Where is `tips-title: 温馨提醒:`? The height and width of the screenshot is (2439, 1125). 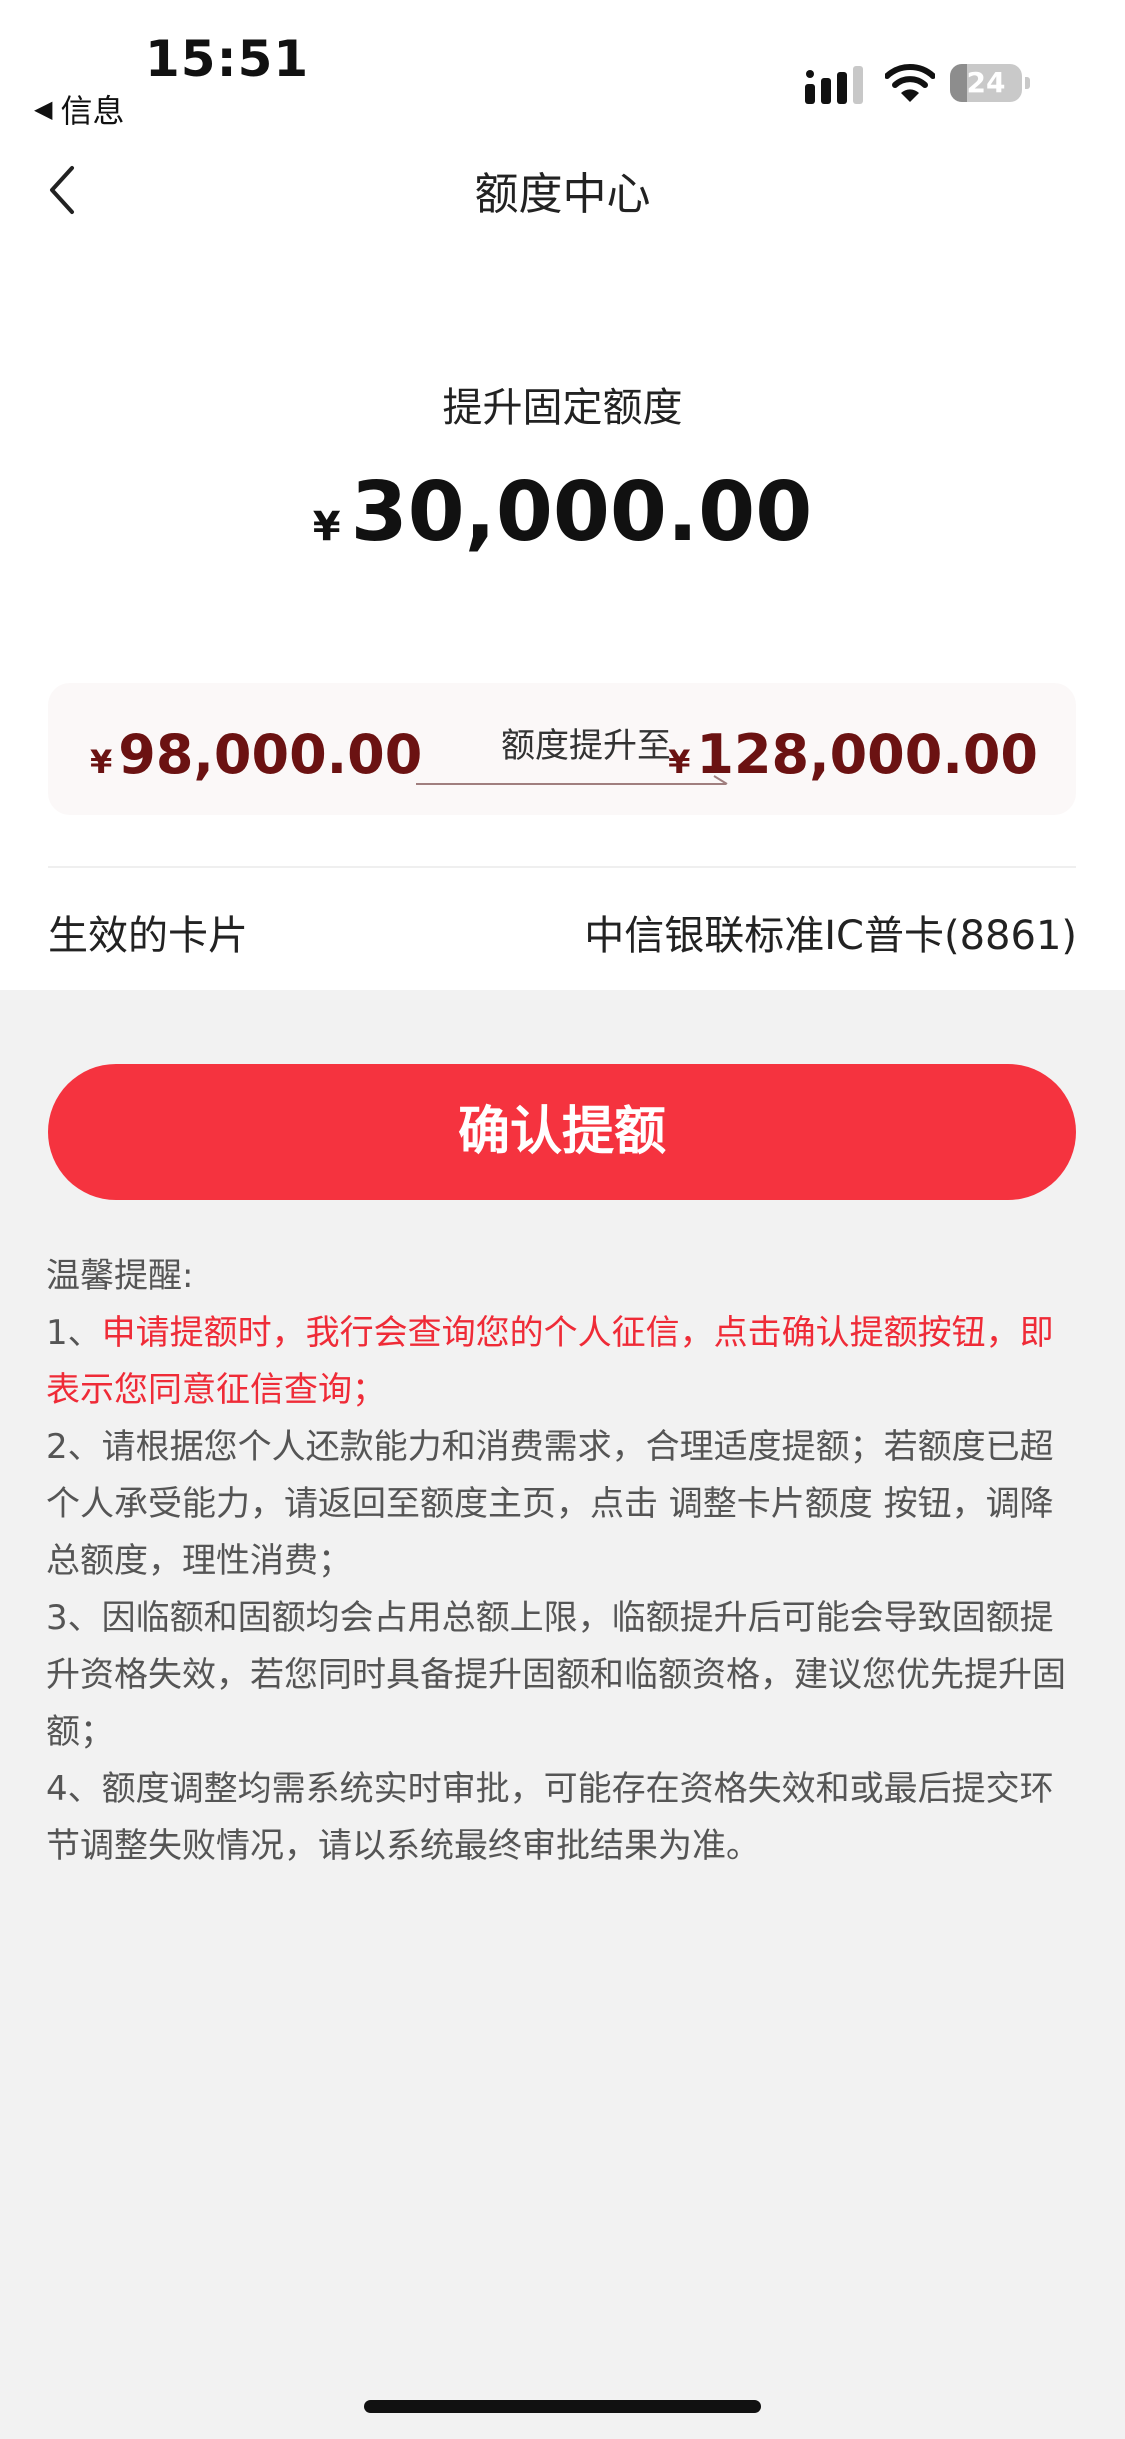 tips-title: 温馨提醒: is located at coordinates (120, 1276).